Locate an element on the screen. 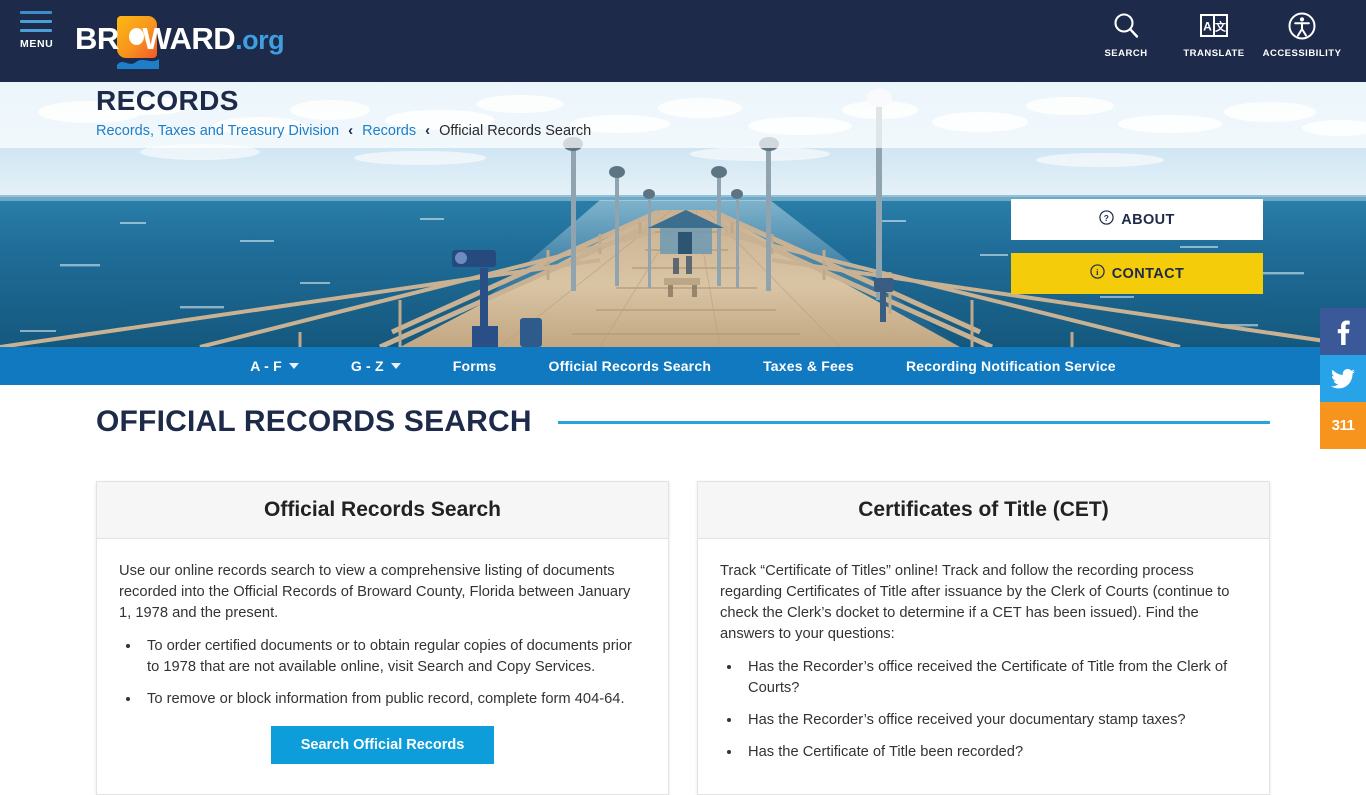  about-button: ? ABOUT is located at coordinates (1137, 219).